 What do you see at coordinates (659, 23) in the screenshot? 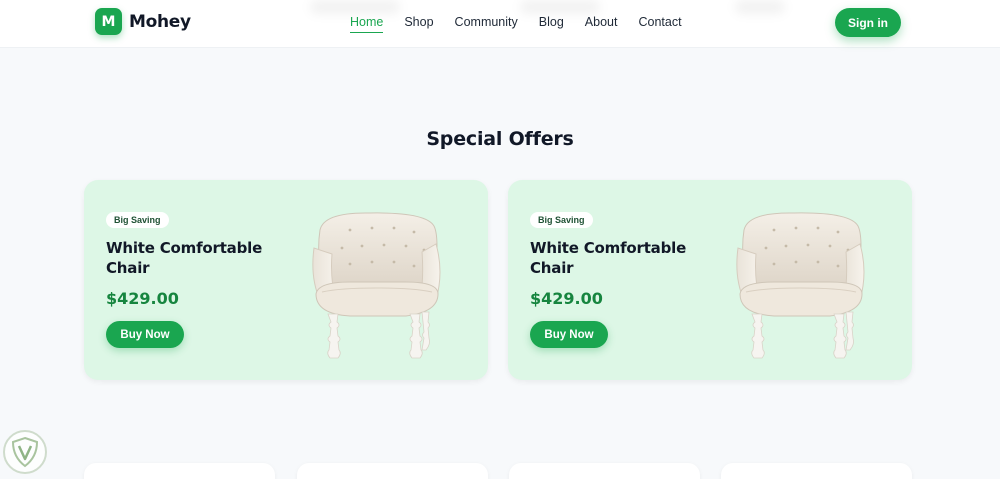
I see `nav-contact: Contact` at bounding box center [659, 23].